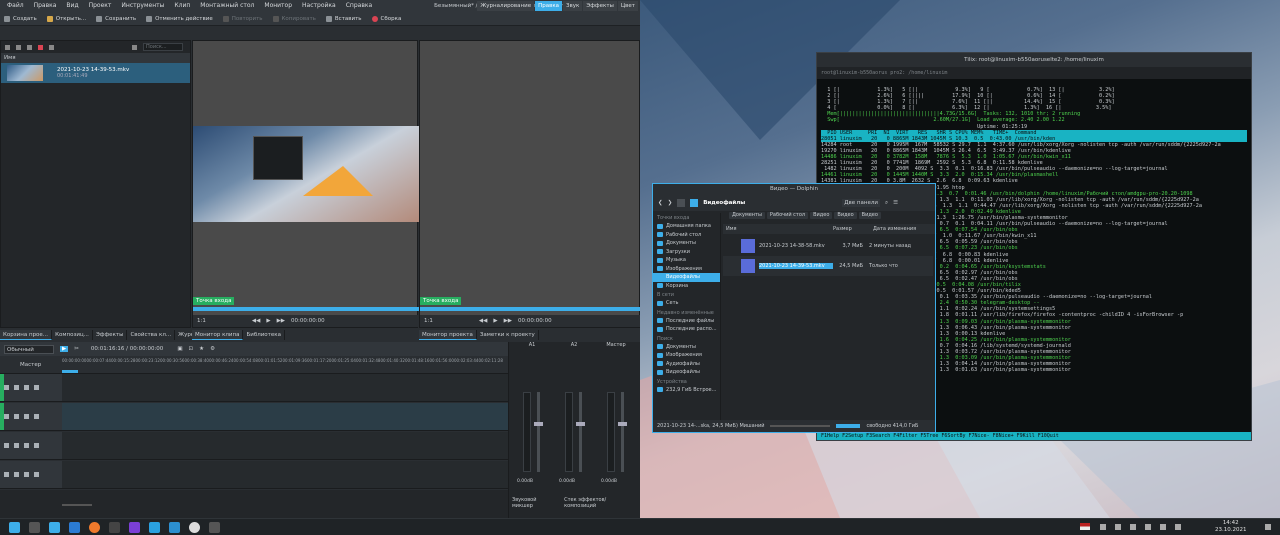  Describe the element at coordinates (40, 47) in the screenshot. I see `delete-icon` at that location.